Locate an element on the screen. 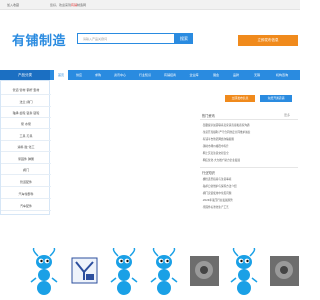 This screenshot has width=320, height=300. news-item: ·钢材市场价格稳中有升 is located at coordinates (250, 146).